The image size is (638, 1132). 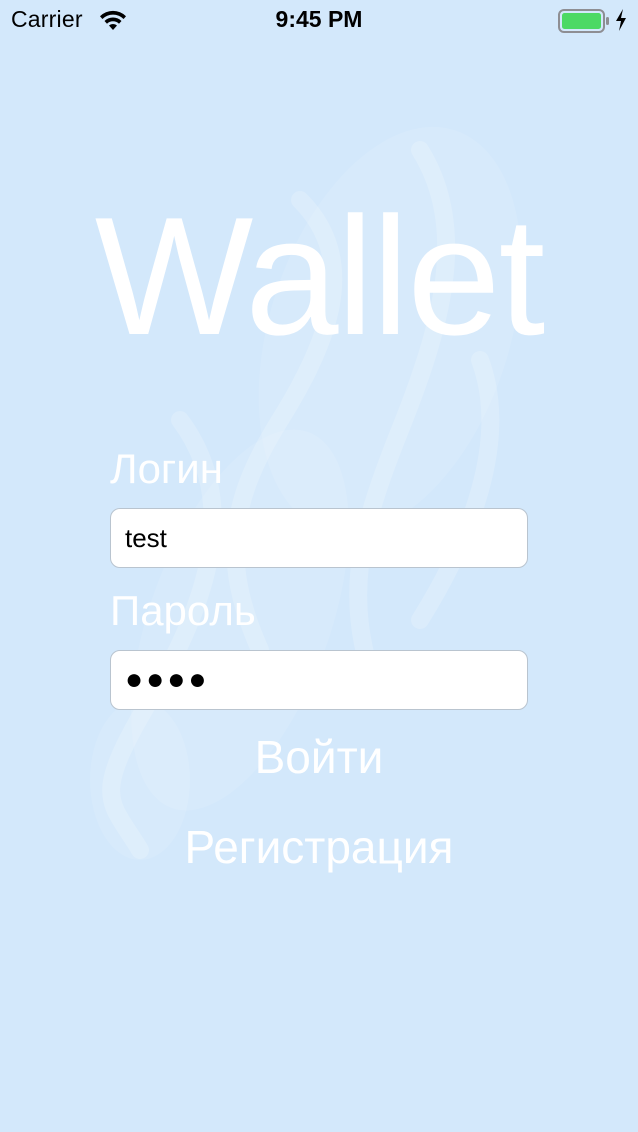 I want to click on login-button: Войти, so click(x=319, y=757).